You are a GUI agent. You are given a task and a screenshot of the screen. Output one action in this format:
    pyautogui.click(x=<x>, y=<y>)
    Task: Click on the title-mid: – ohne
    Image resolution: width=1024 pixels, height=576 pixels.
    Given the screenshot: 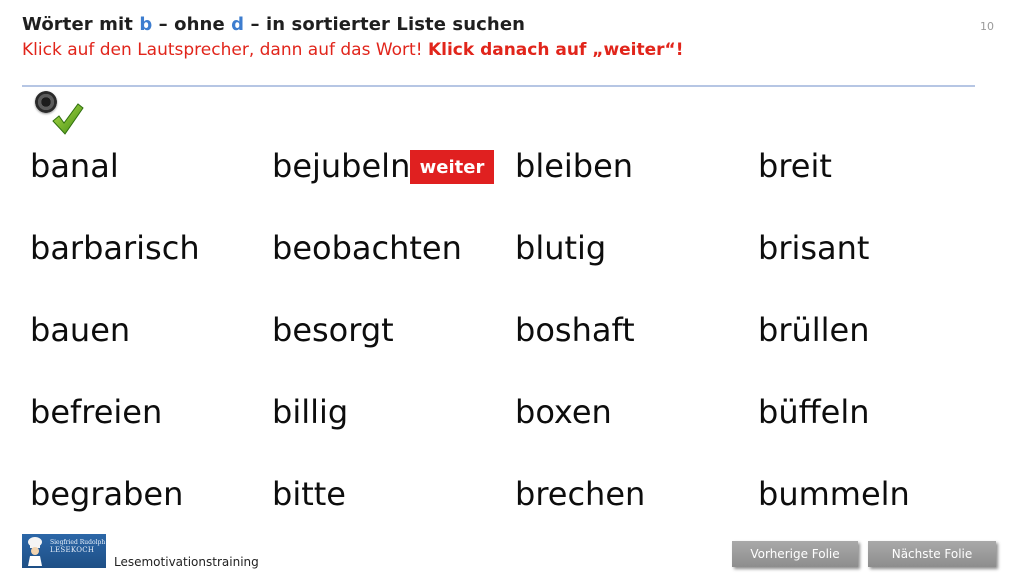 What is the action you would take?
    pyautogui.click(x=192, y=24)
    